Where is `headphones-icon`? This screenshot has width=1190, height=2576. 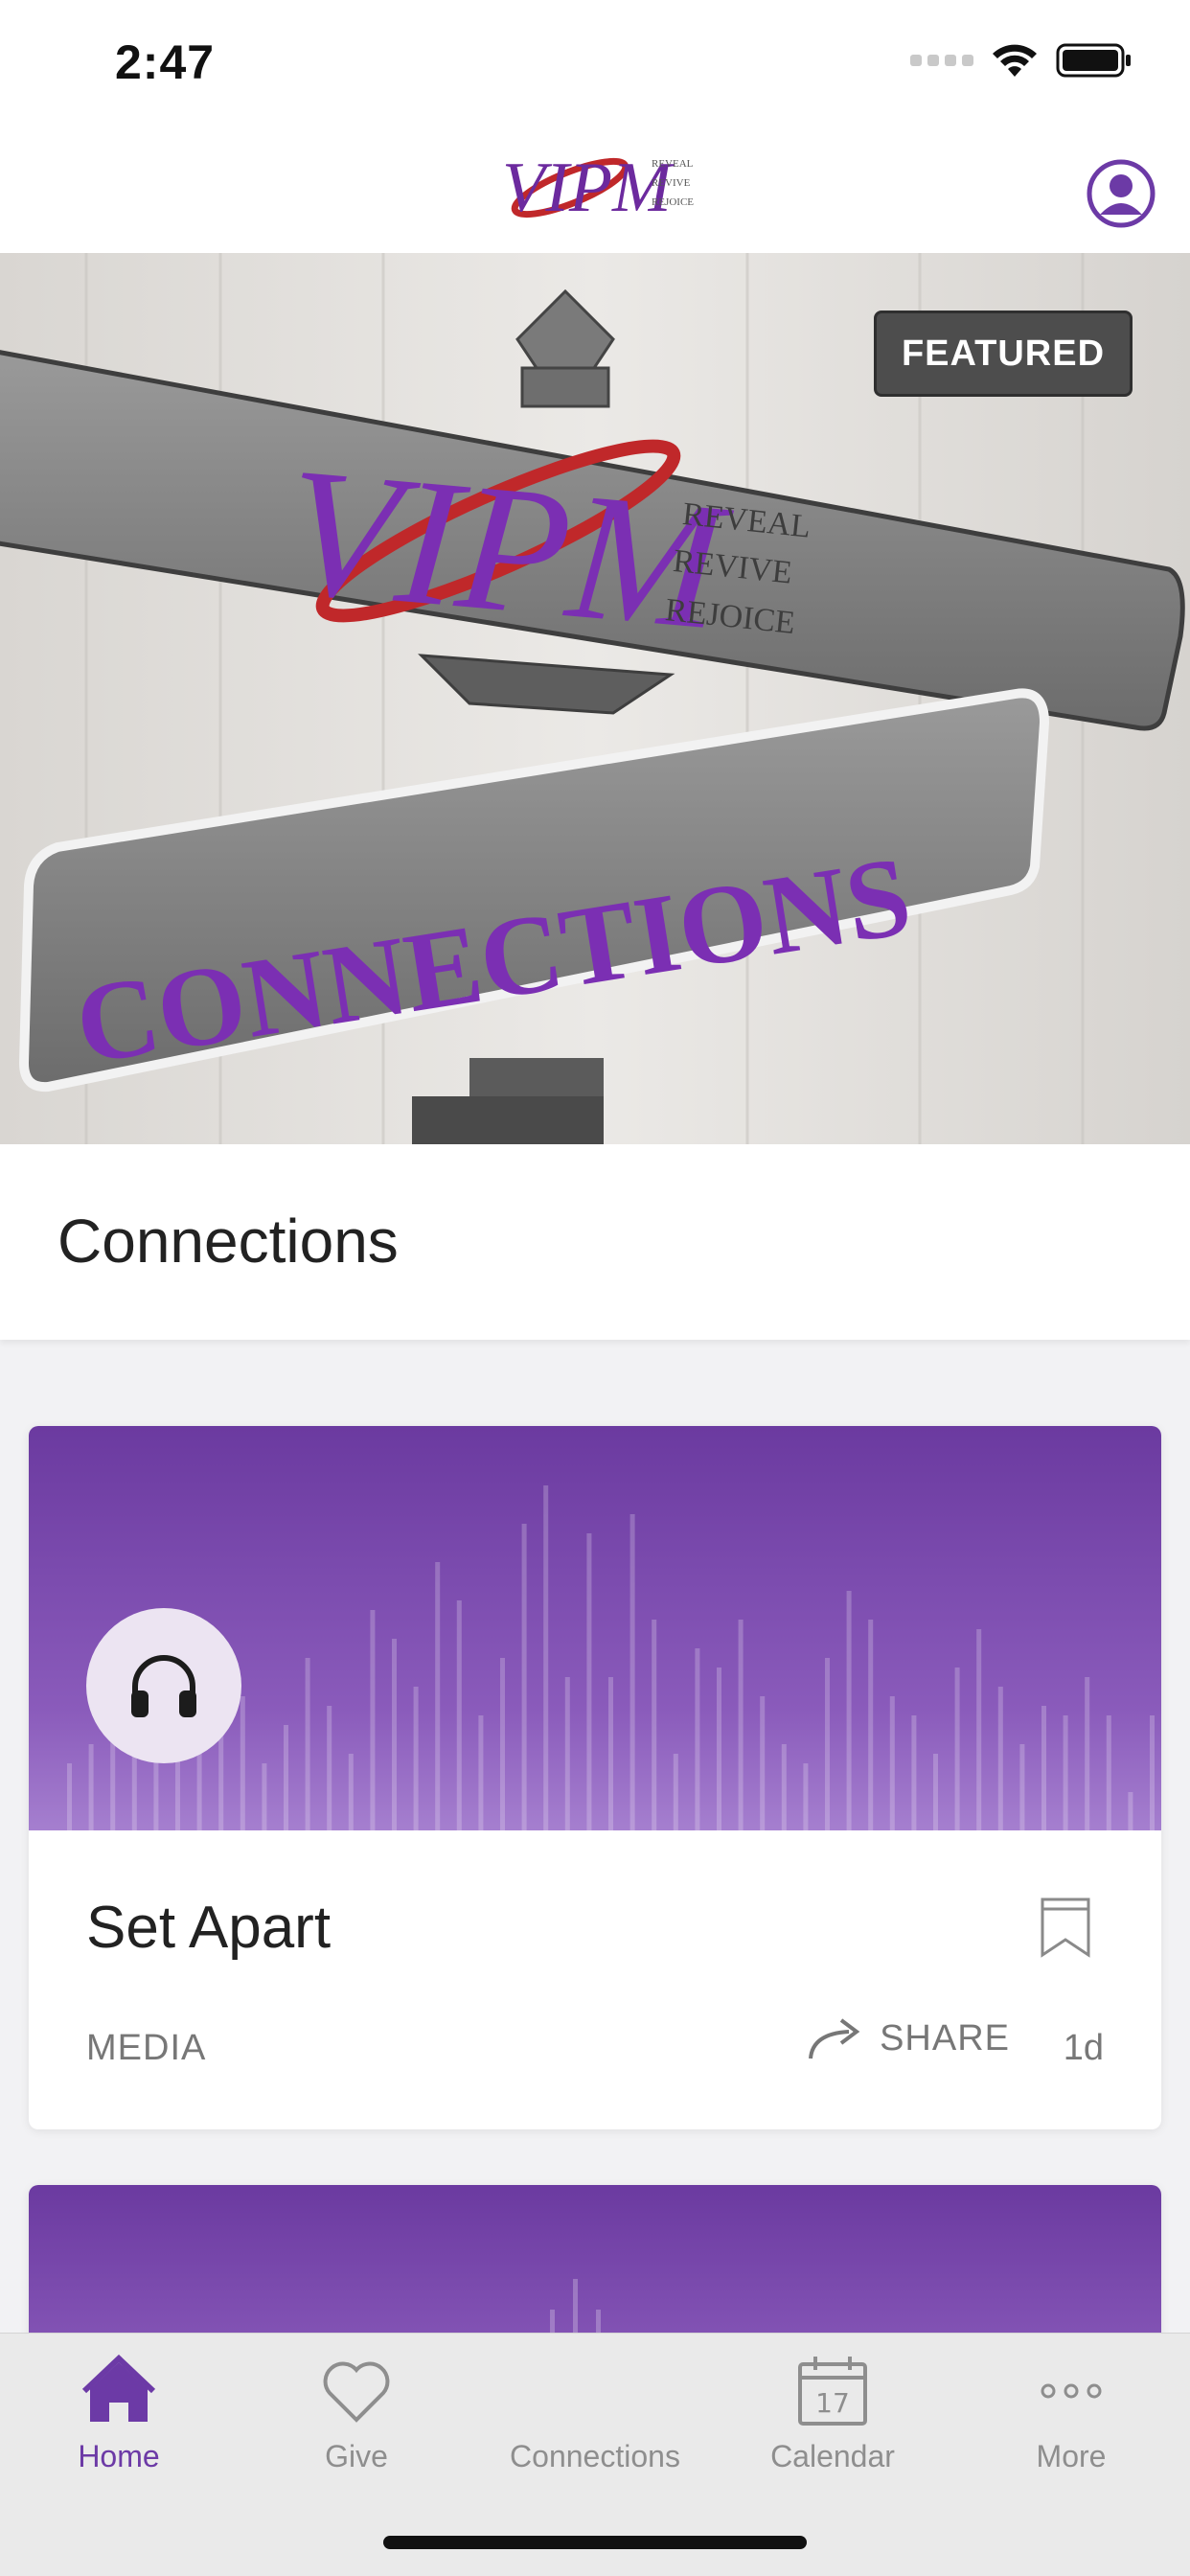 headphones-icon is located at coordinates (163, 1686).